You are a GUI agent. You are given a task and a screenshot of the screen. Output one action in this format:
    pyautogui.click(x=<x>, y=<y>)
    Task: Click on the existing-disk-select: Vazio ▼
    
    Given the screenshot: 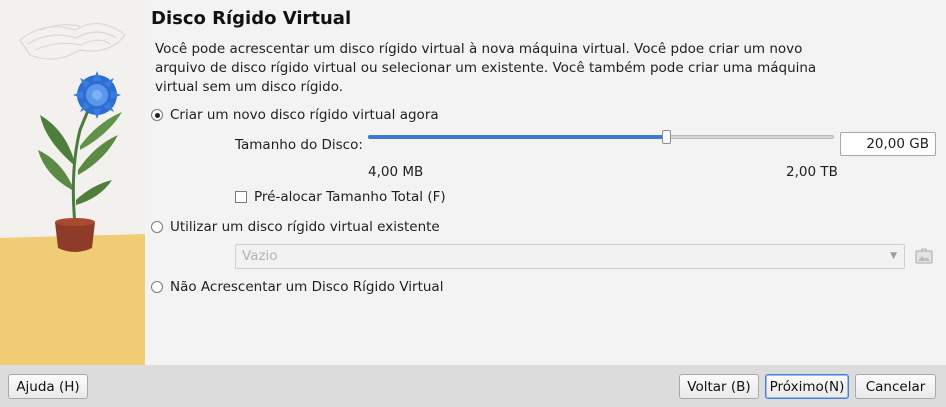 What is the action you would take?
    pyautogui.click(x=570, y=256)
    